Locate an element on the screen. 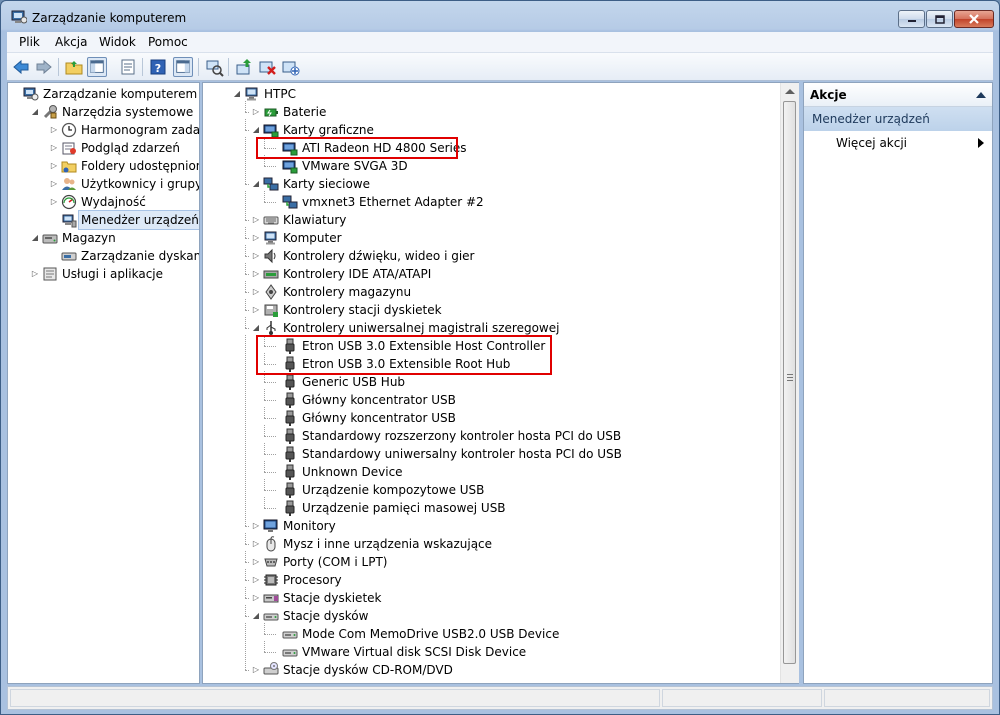  vertical-scrollbar is located at coordinates (789, 383).